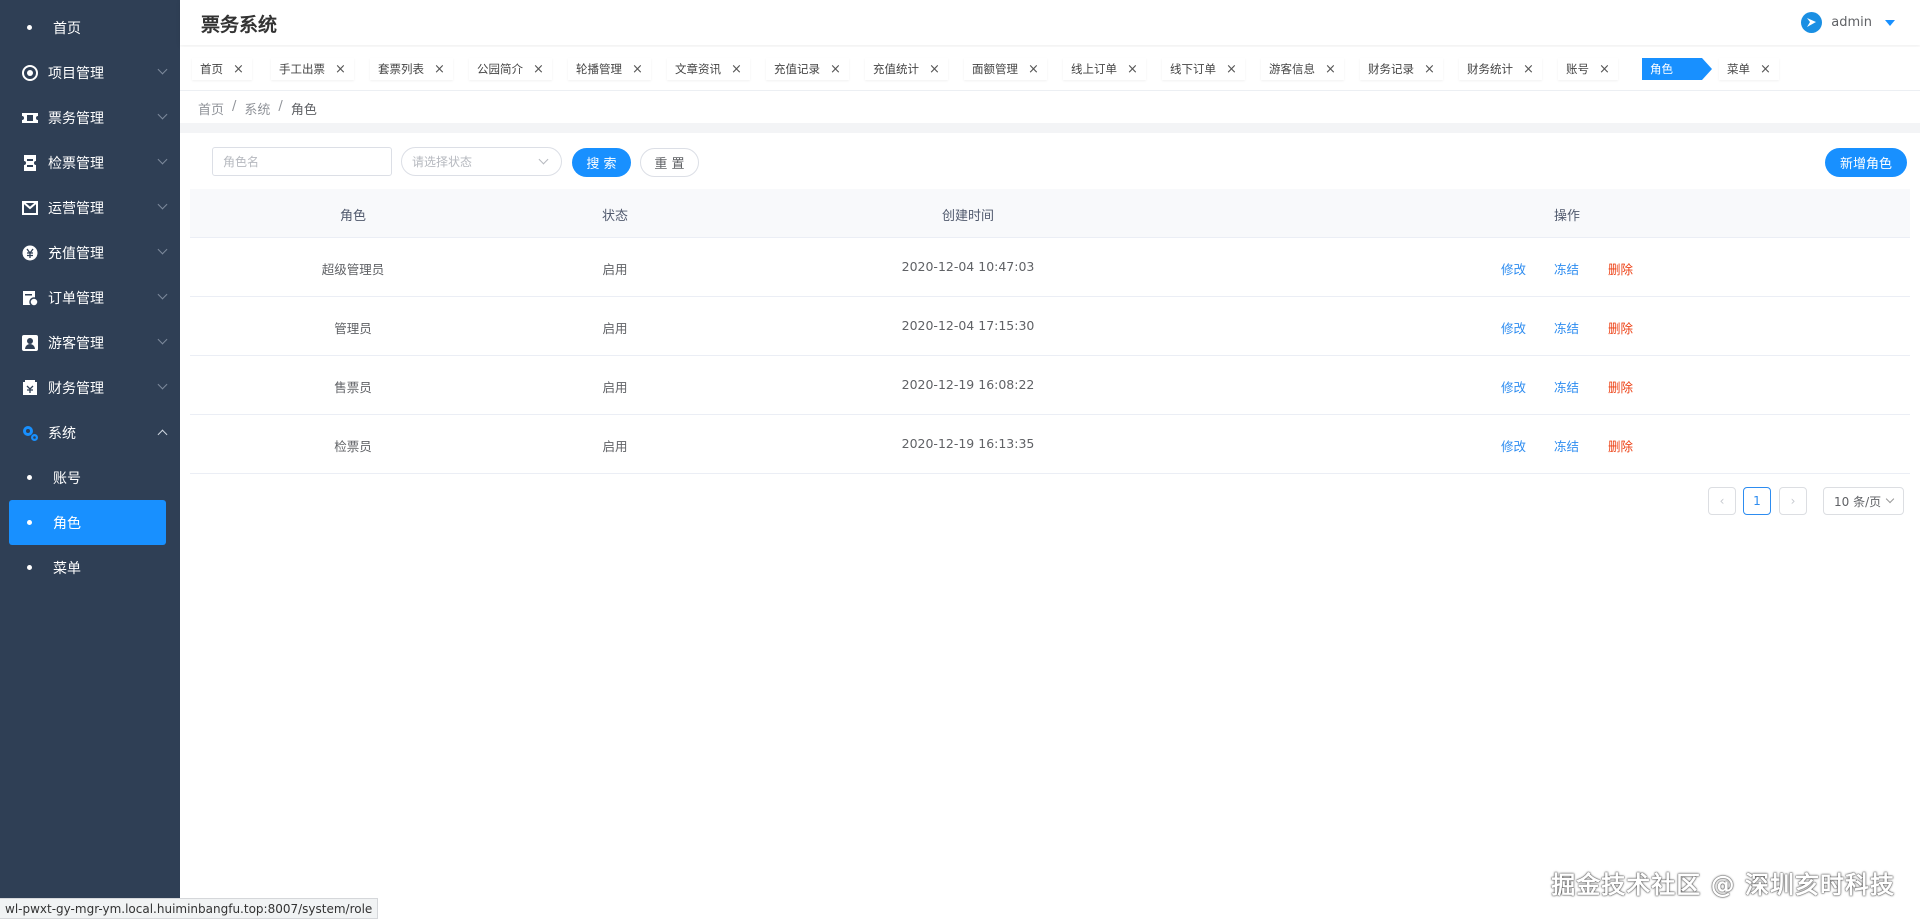  What do you see at coordinates (1567, 216) in the screenshot?
I see `column-header-actions: 操作` at bounding box center [1567, 216].